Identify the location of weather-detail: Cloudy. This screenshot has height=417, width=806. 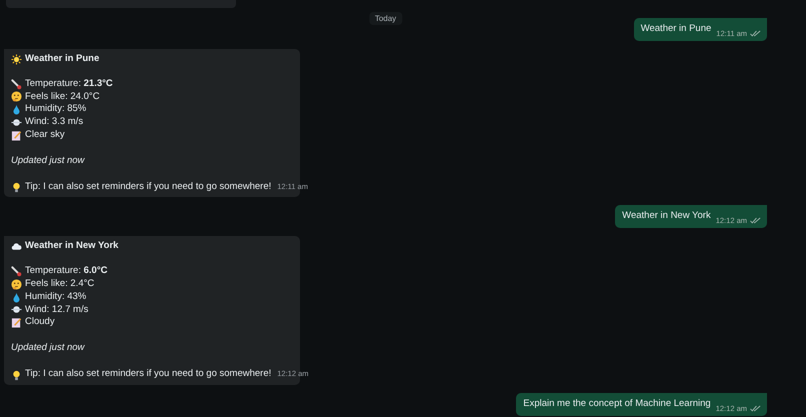
(40, 323).